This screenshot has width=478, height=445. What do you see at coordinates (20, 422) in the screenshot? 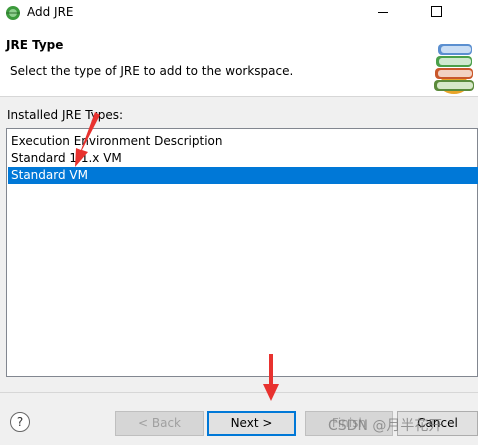
I see `help-icon: ?` at bounding box center [20, 422].